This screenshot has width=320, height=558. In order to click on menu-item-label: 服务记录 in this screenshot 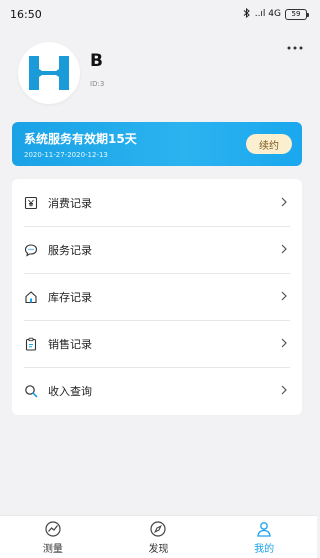, I will do `click(70, 250)`.